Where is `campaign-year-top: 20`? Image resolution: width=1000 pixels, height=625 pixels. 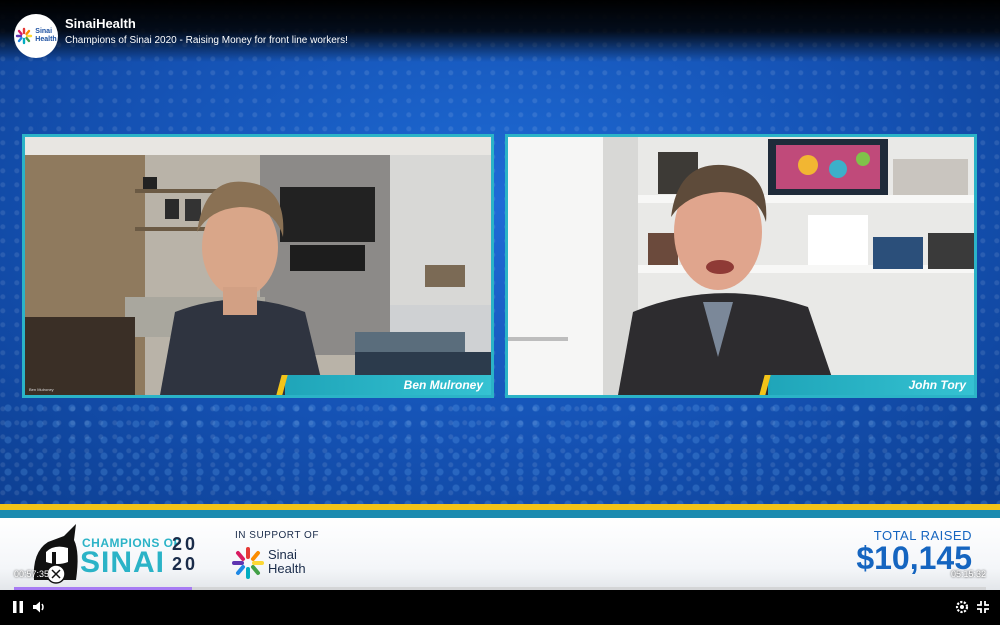
campaign-year-top: 20 is located at coordinates (185, 544).